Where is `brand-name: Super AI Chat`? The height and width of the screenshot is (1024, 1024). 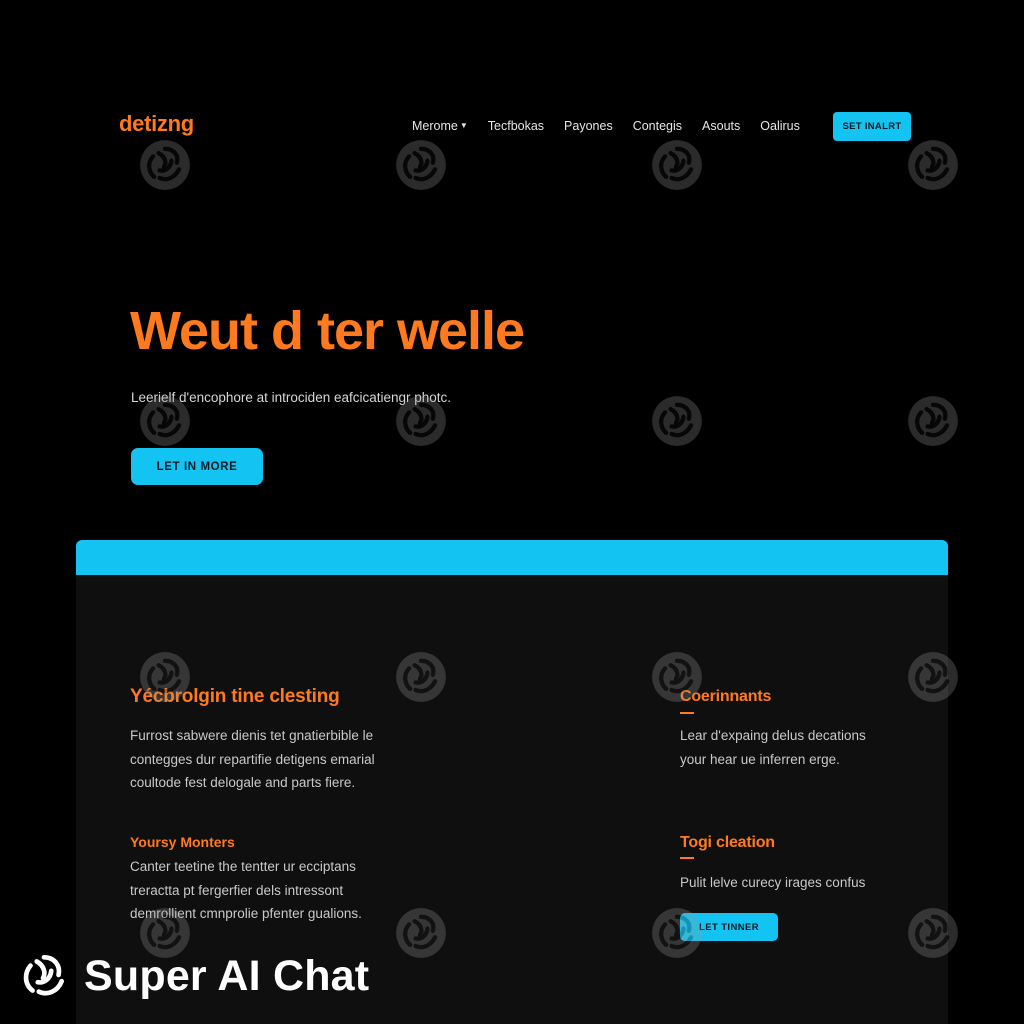
brand-name: Super AI Chat is located at coordinates (227, 975).